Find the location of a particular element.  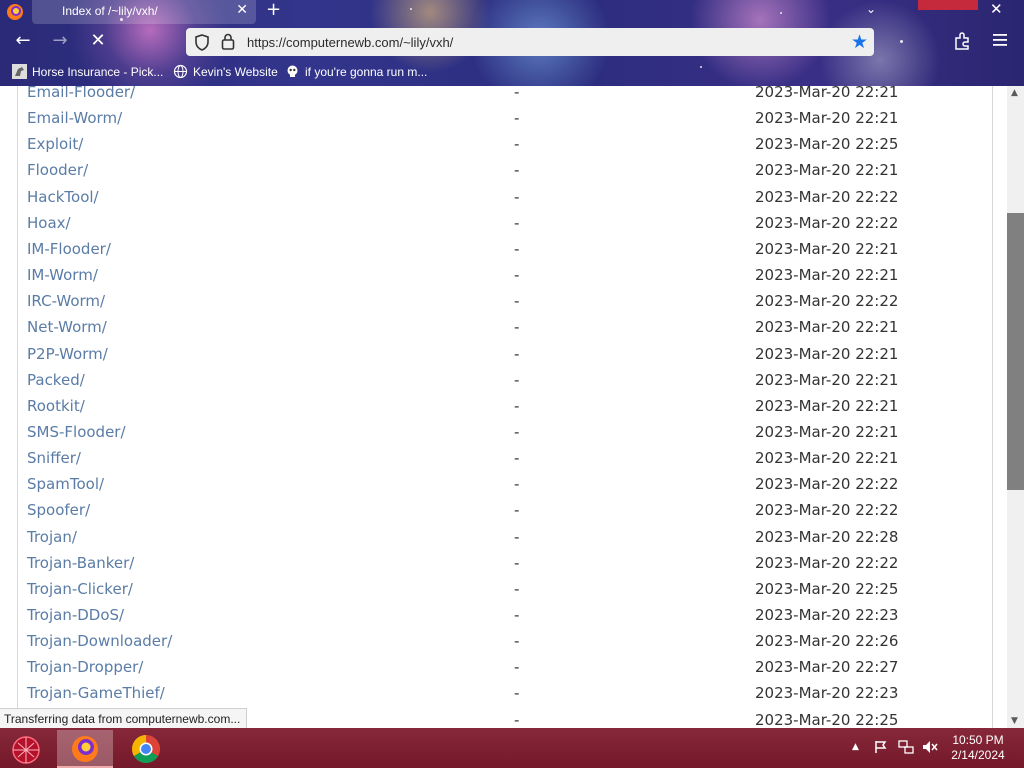

new-tab-icon: + is located at coordinates (273, 10).